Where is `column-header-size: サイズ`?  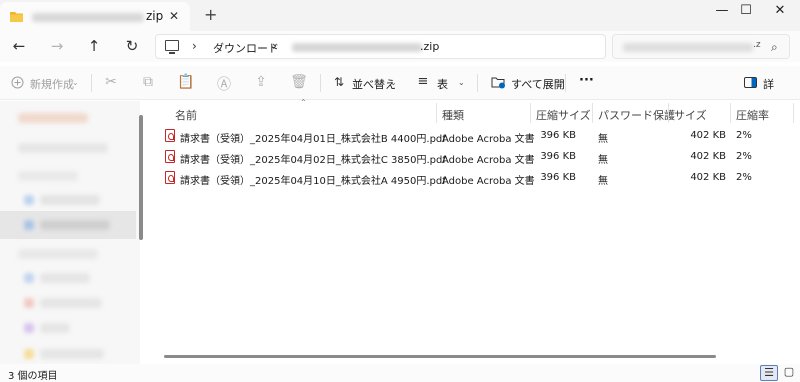 column-header-size: サイズ is located at coordinates (690, 115).